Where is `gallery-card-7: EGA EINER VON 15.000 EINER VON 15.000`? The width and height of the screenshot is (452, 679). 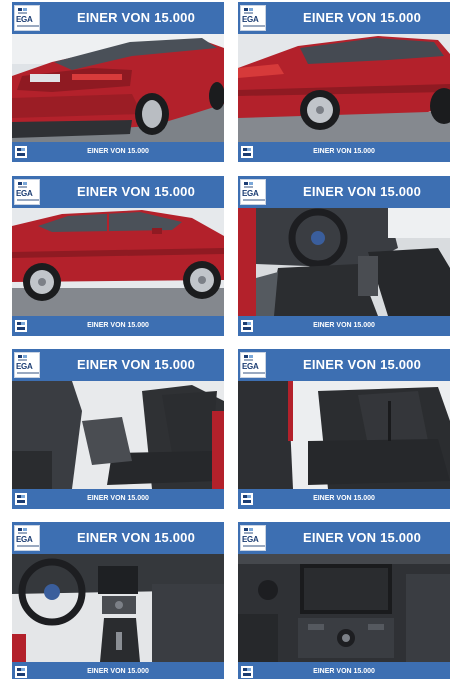
gallery-card-7: EGA EINER VON 15.000 EINER VON 15.000 is located at coordinates (118, 600).